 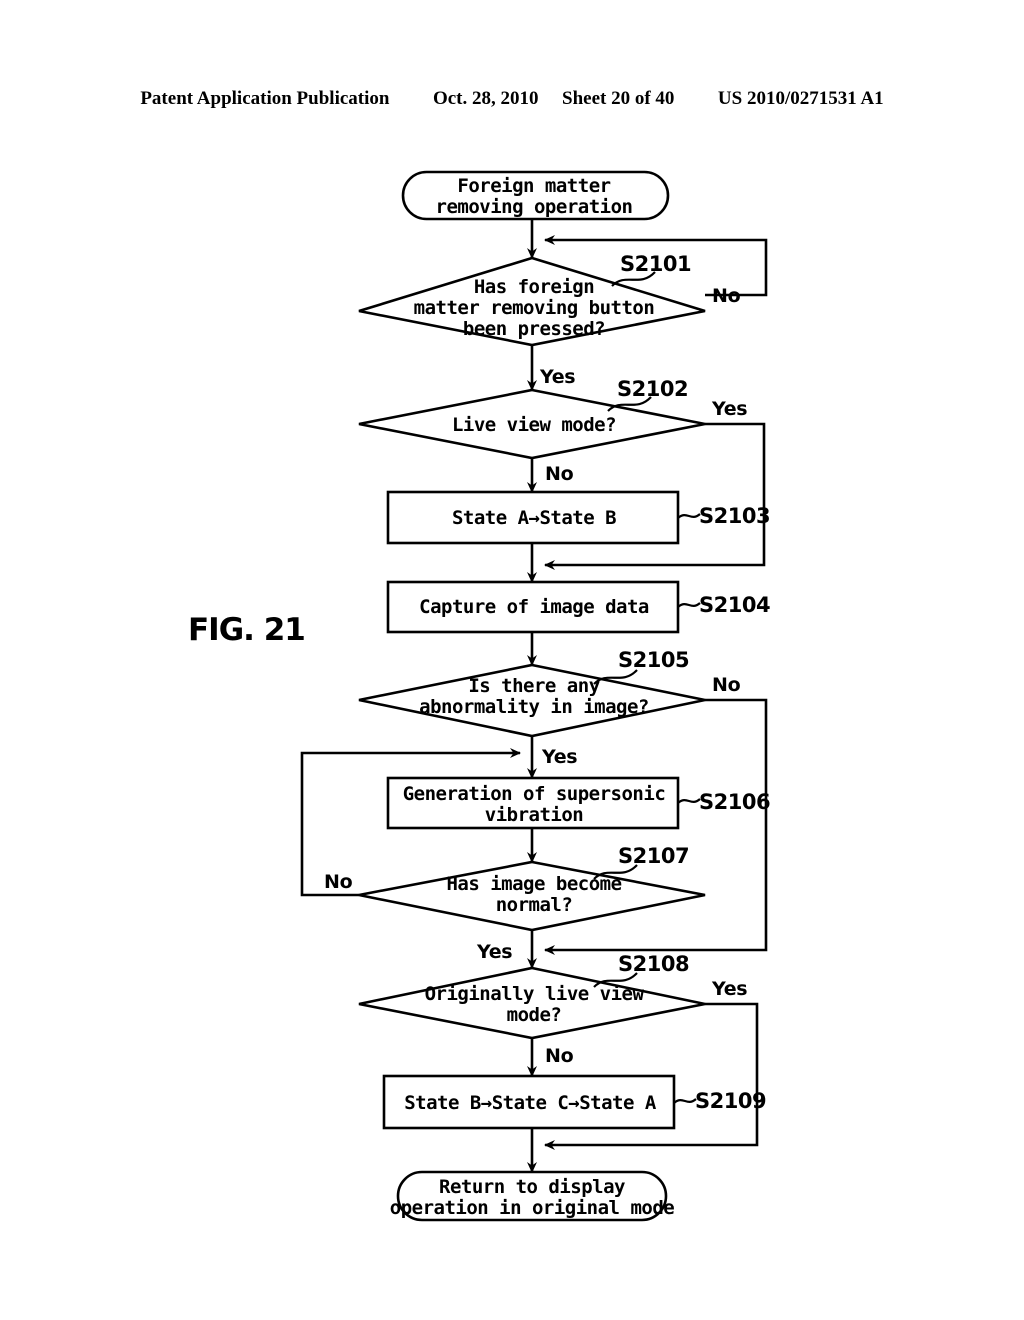 I want to click on decision-s2105: Is there any abnormality in image?, so click(x=532, y=700).